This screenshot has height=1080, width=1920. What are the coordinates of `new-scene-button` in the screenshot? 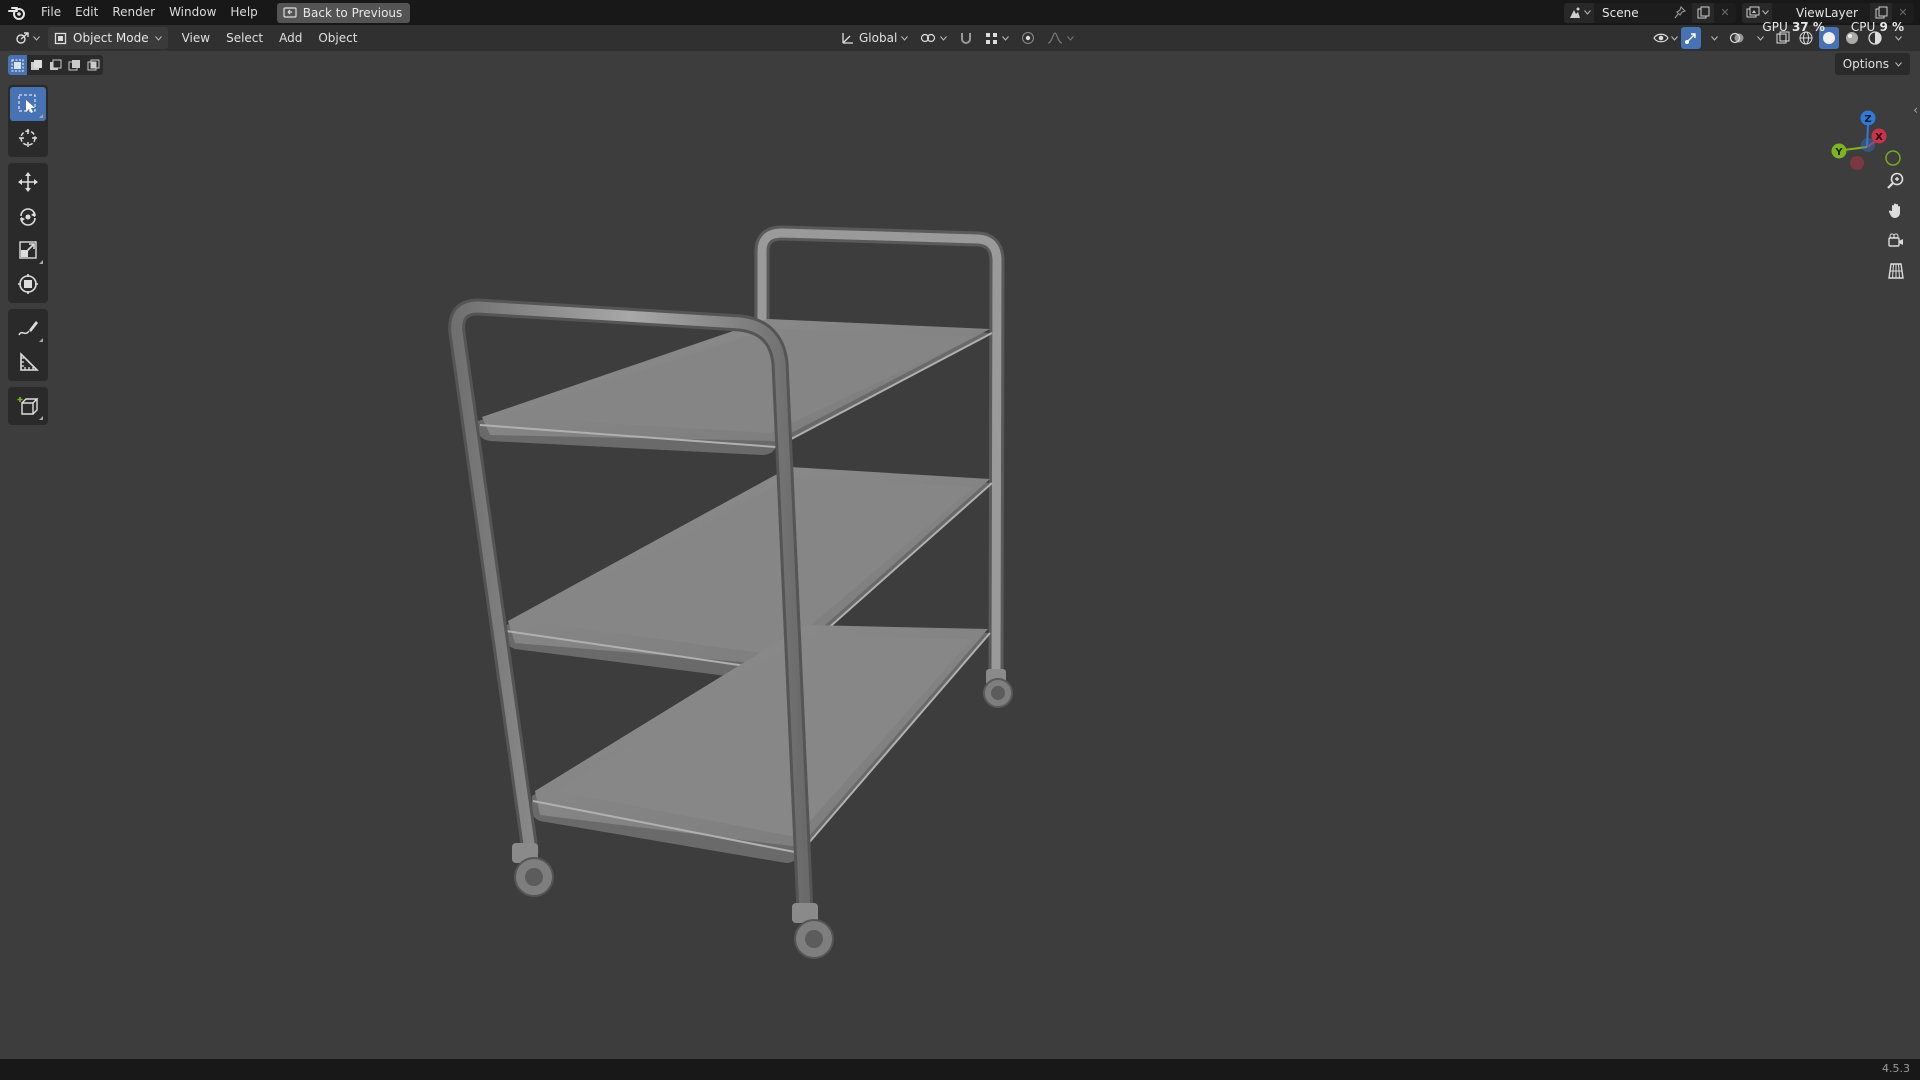 It's located at (1703, 12).